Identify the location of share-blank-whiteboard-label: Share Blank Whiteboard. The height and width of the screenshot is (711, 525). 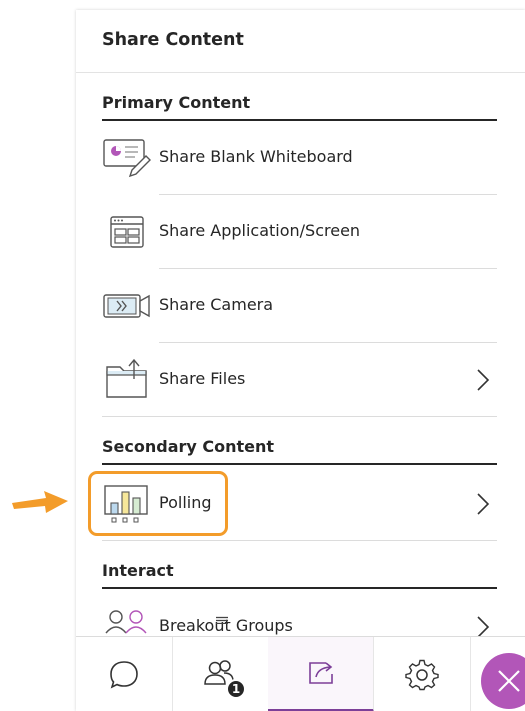
(256, 156).